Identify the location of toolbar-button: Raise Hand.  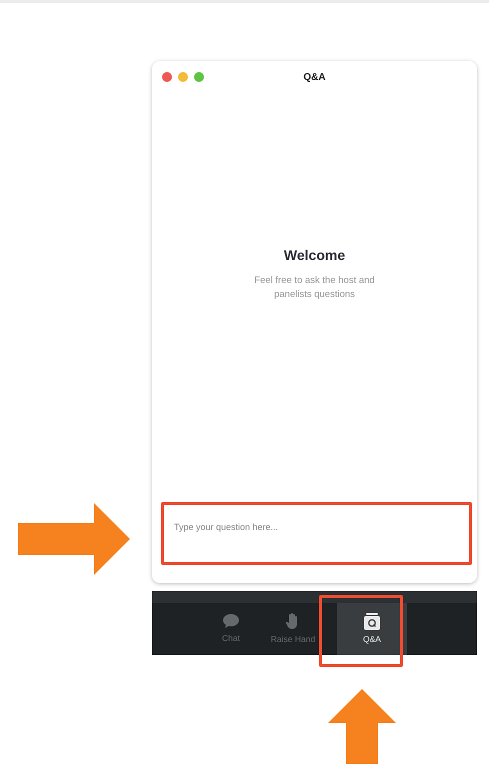
(293, 629).